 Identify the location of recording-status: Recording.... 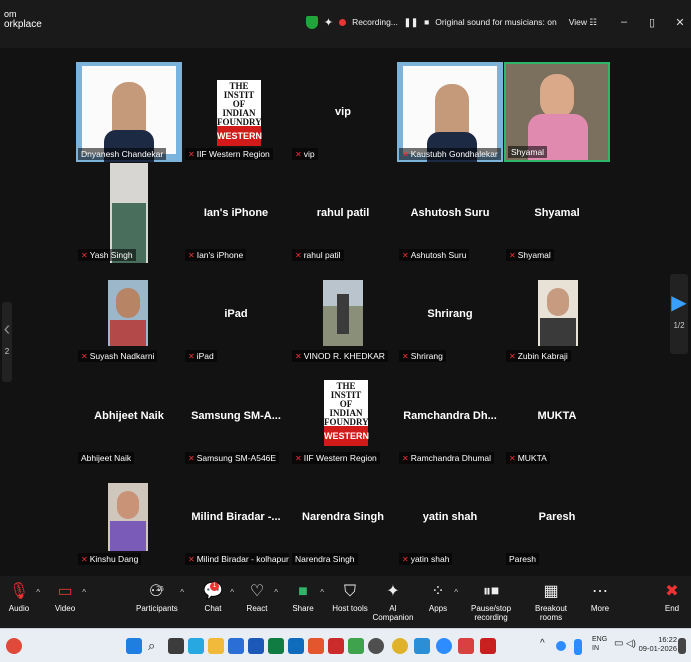
(375, 22).